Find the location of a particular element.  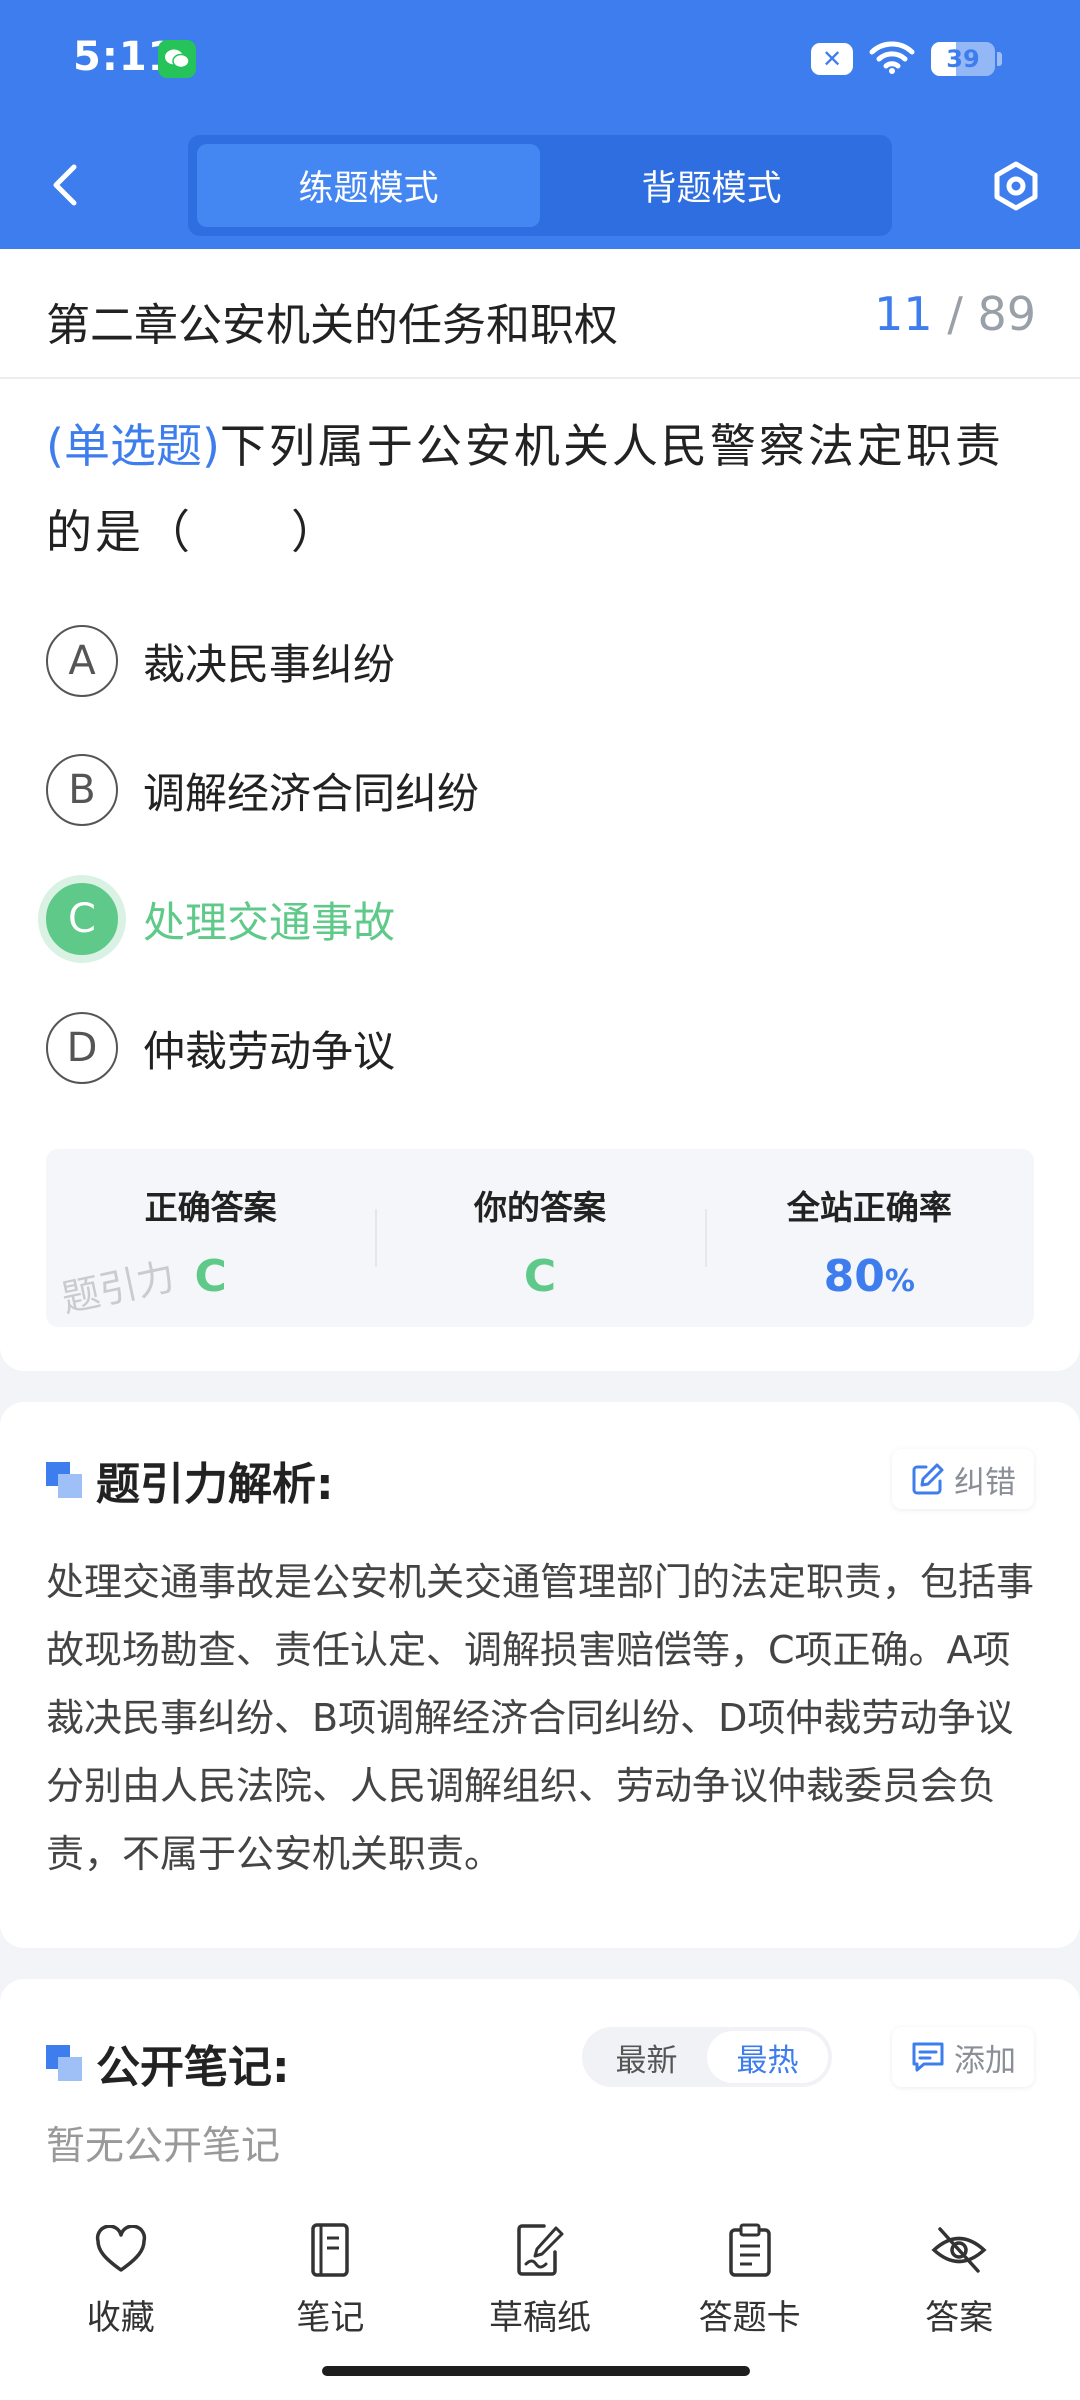

analysis-title: 题引力解析: is located at coordinates (215, 1484).